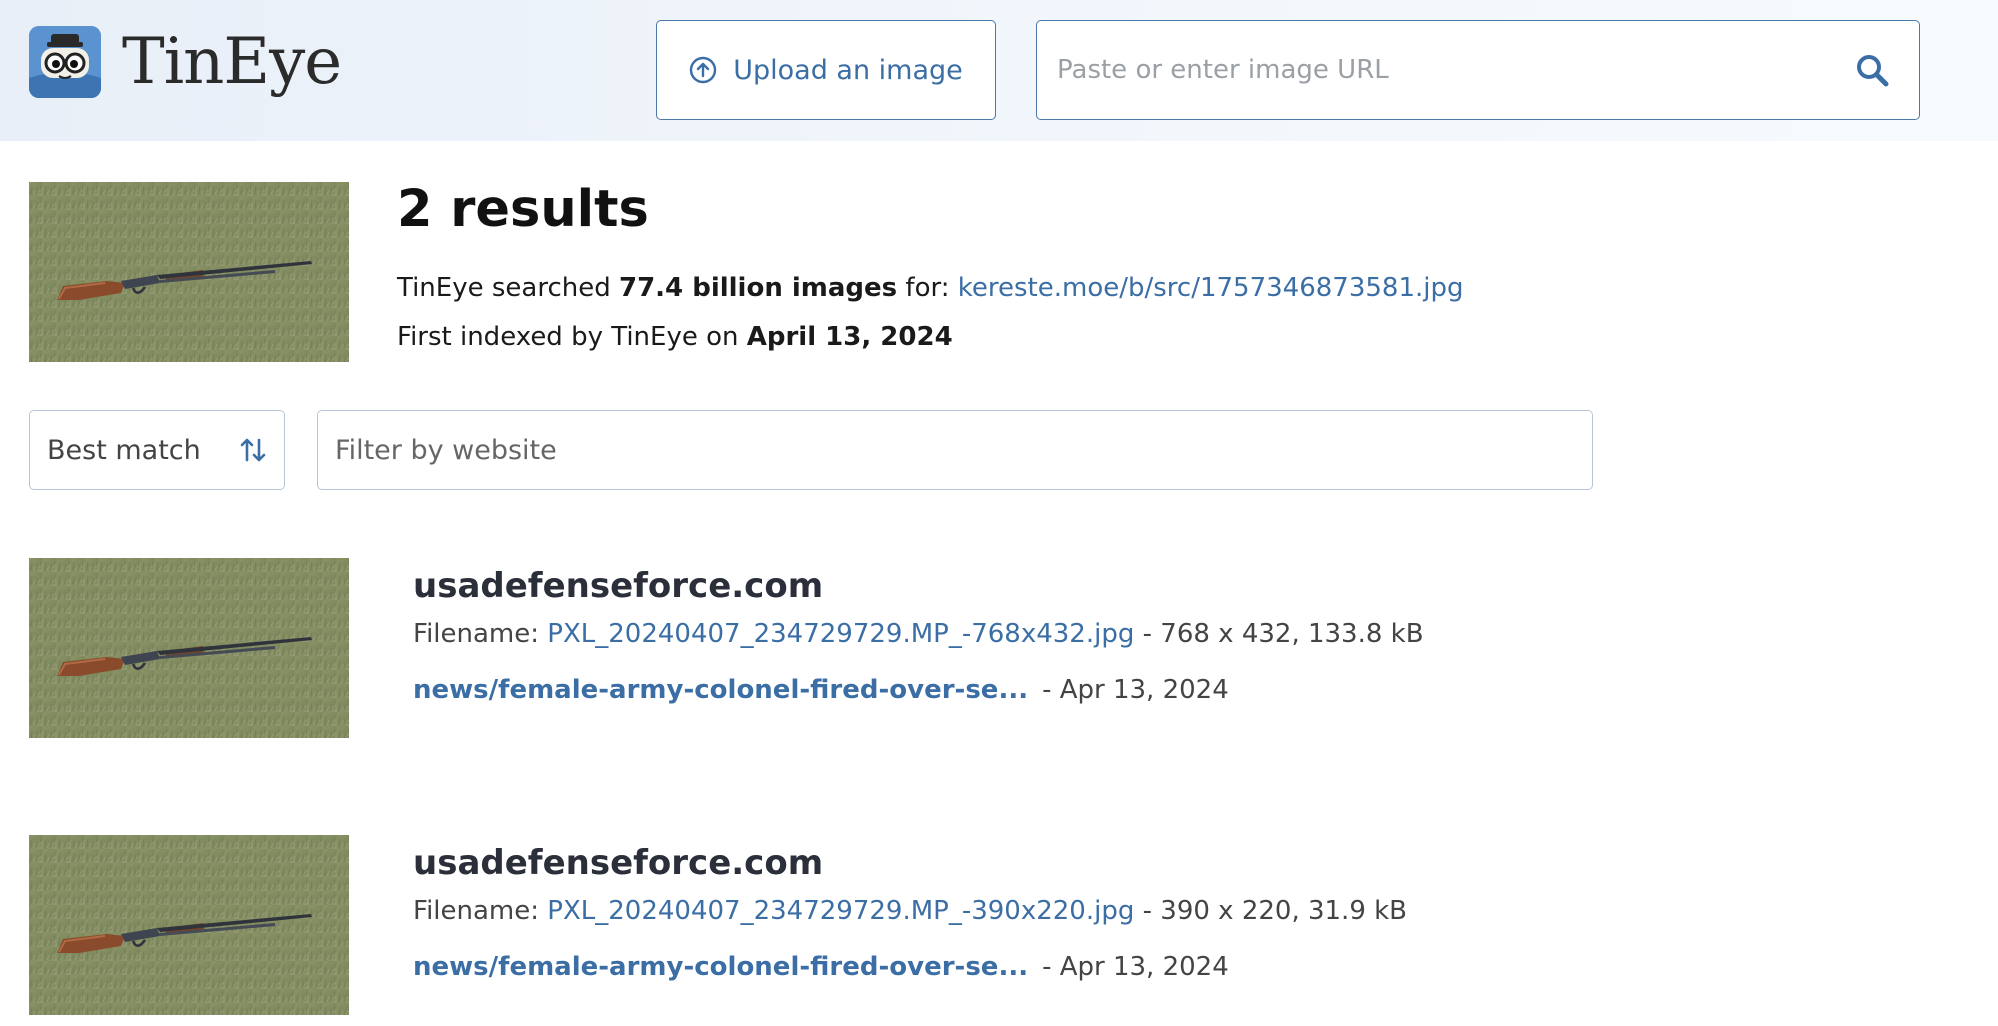 This screenshot has height=1026, width=1998. What do you see at coordinates (523, 209) in the screenshot?
I see `results-count-heading: 2 results` at bounding box center [523, 209].